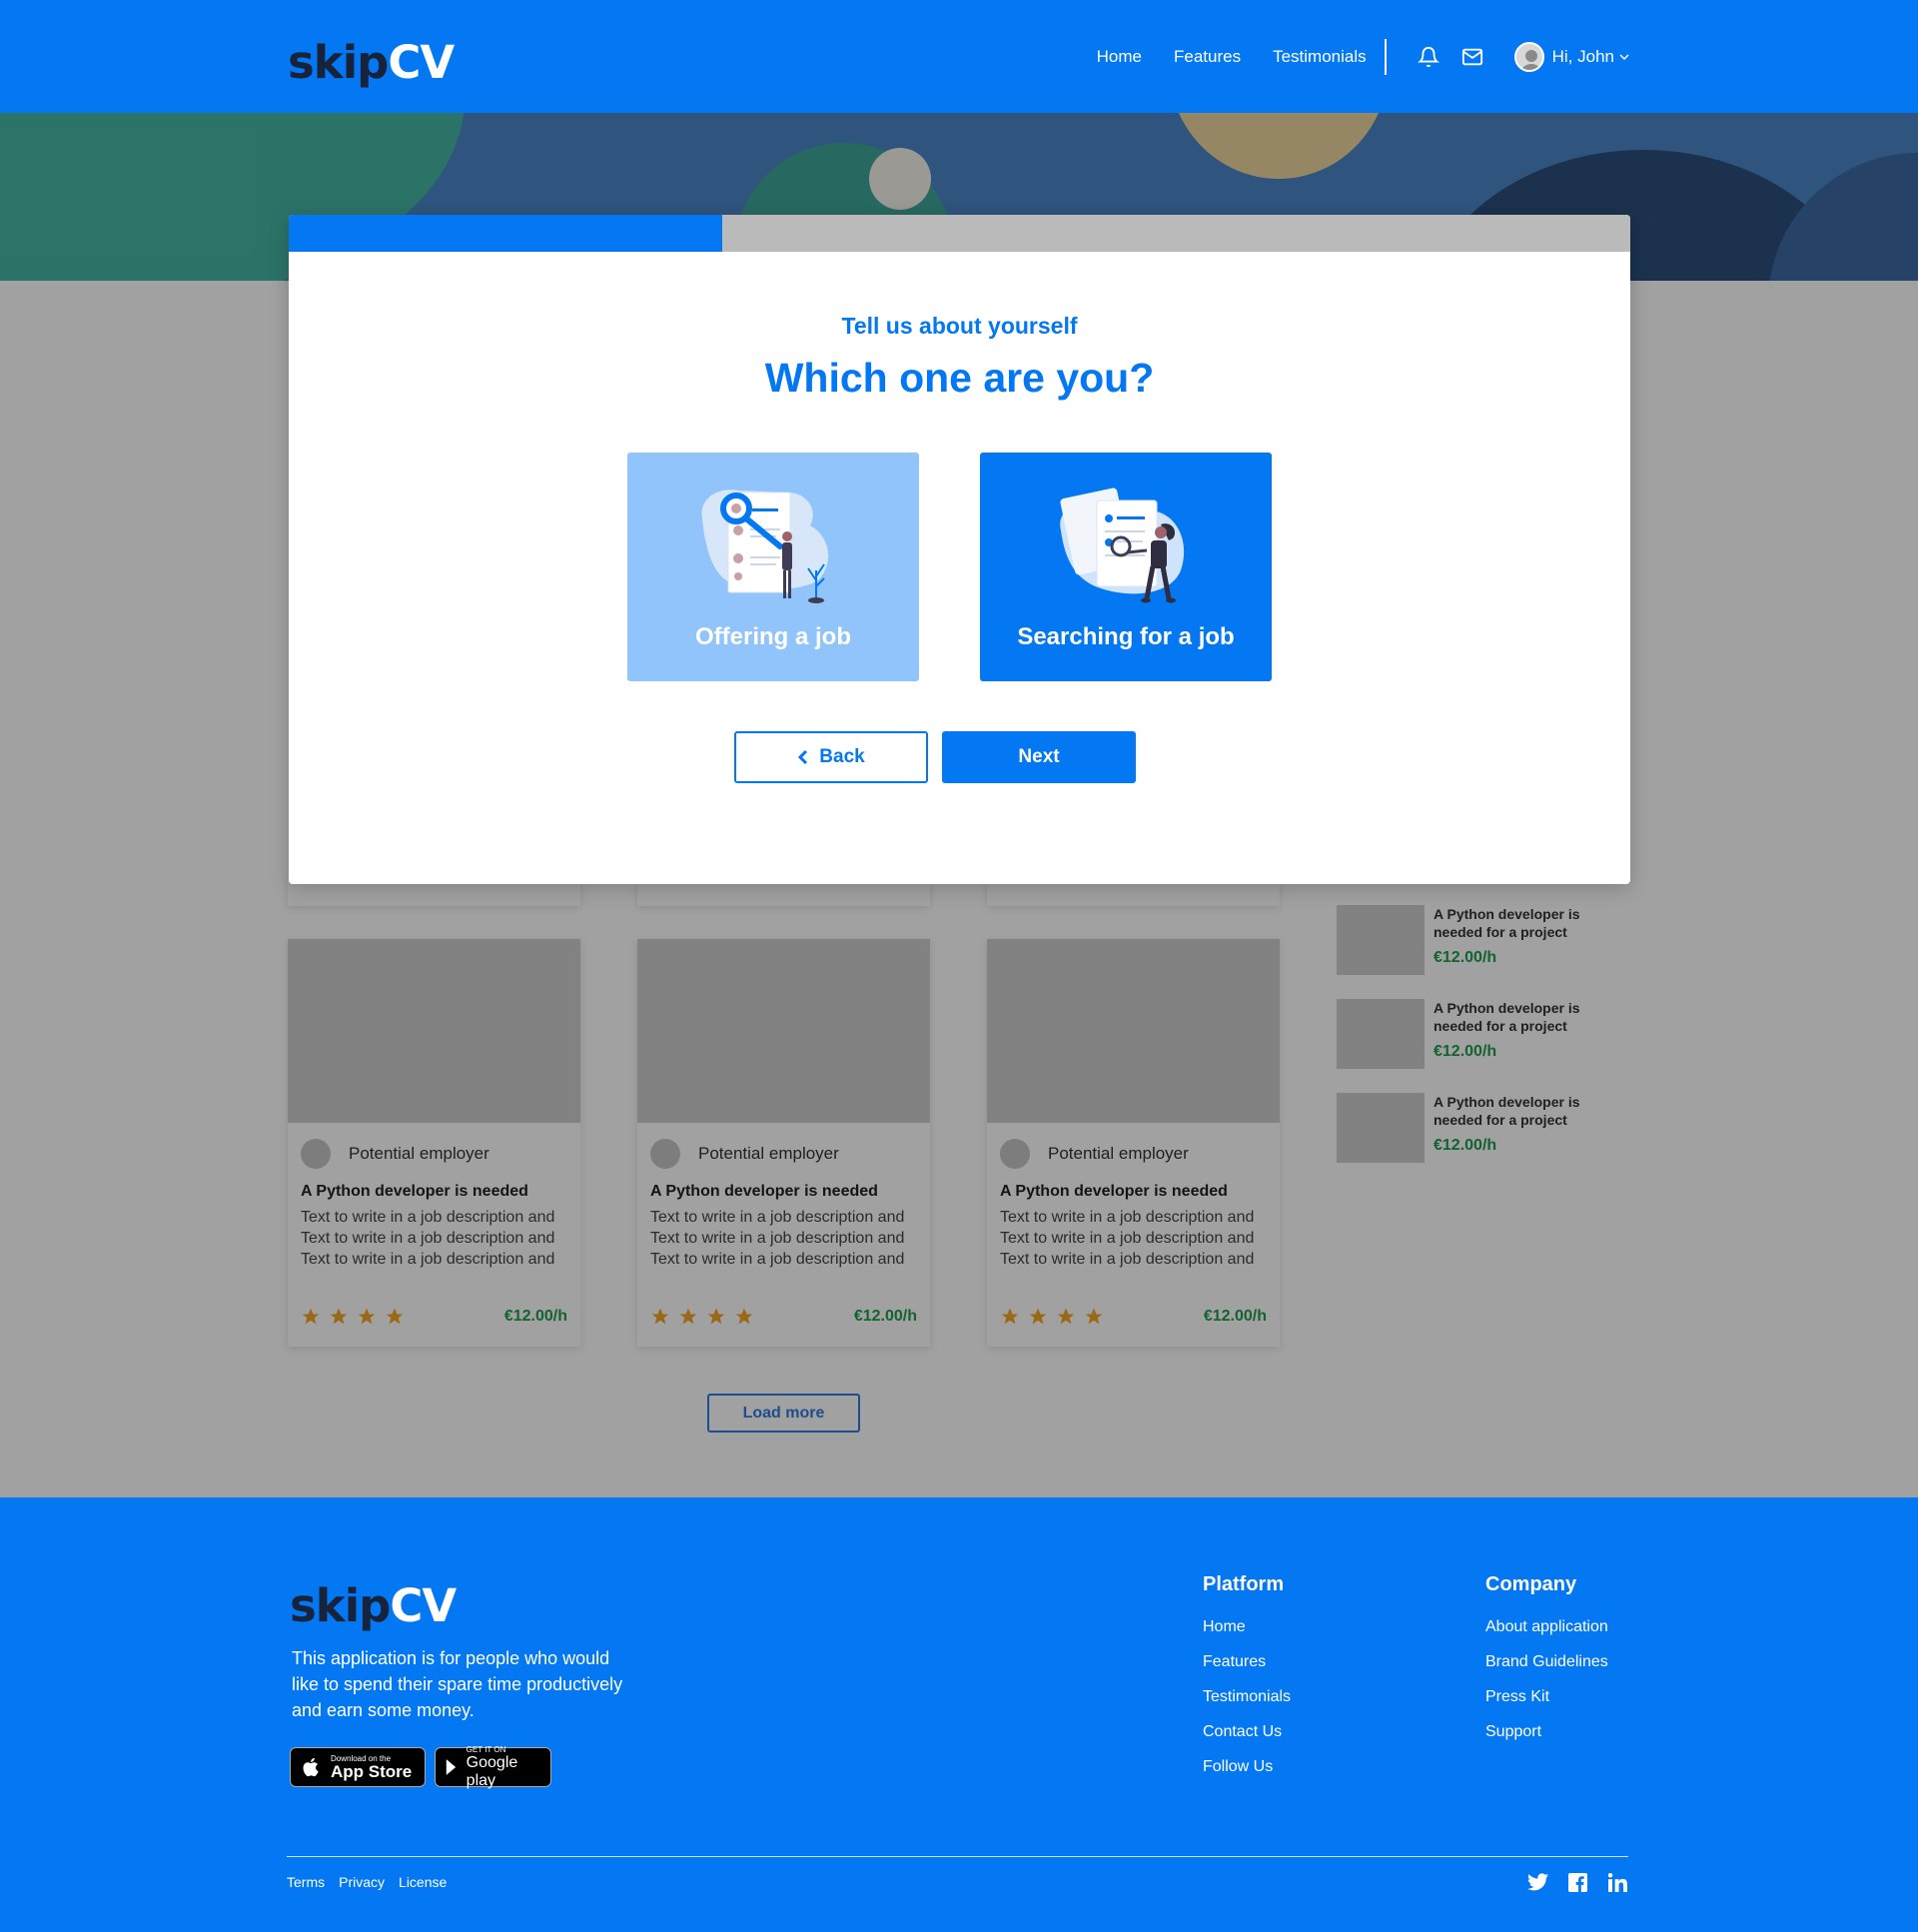 The width and height of the screenshot is (1918, 1932). I want to click on legal-links: Terms Privacy License, so click(367, 1882).